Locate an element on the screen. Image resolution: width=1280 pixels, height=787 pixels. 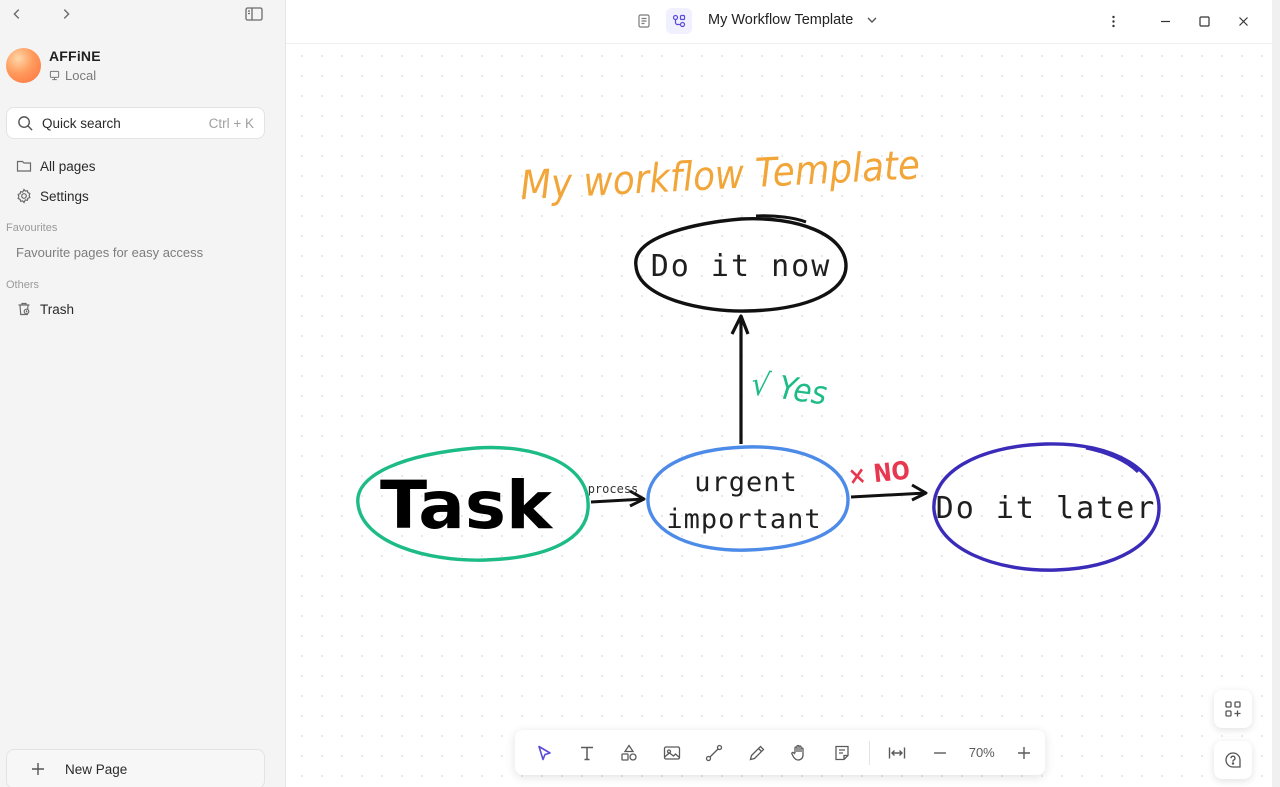
yes-label: √ Yes is located at coordinates (789, 388).